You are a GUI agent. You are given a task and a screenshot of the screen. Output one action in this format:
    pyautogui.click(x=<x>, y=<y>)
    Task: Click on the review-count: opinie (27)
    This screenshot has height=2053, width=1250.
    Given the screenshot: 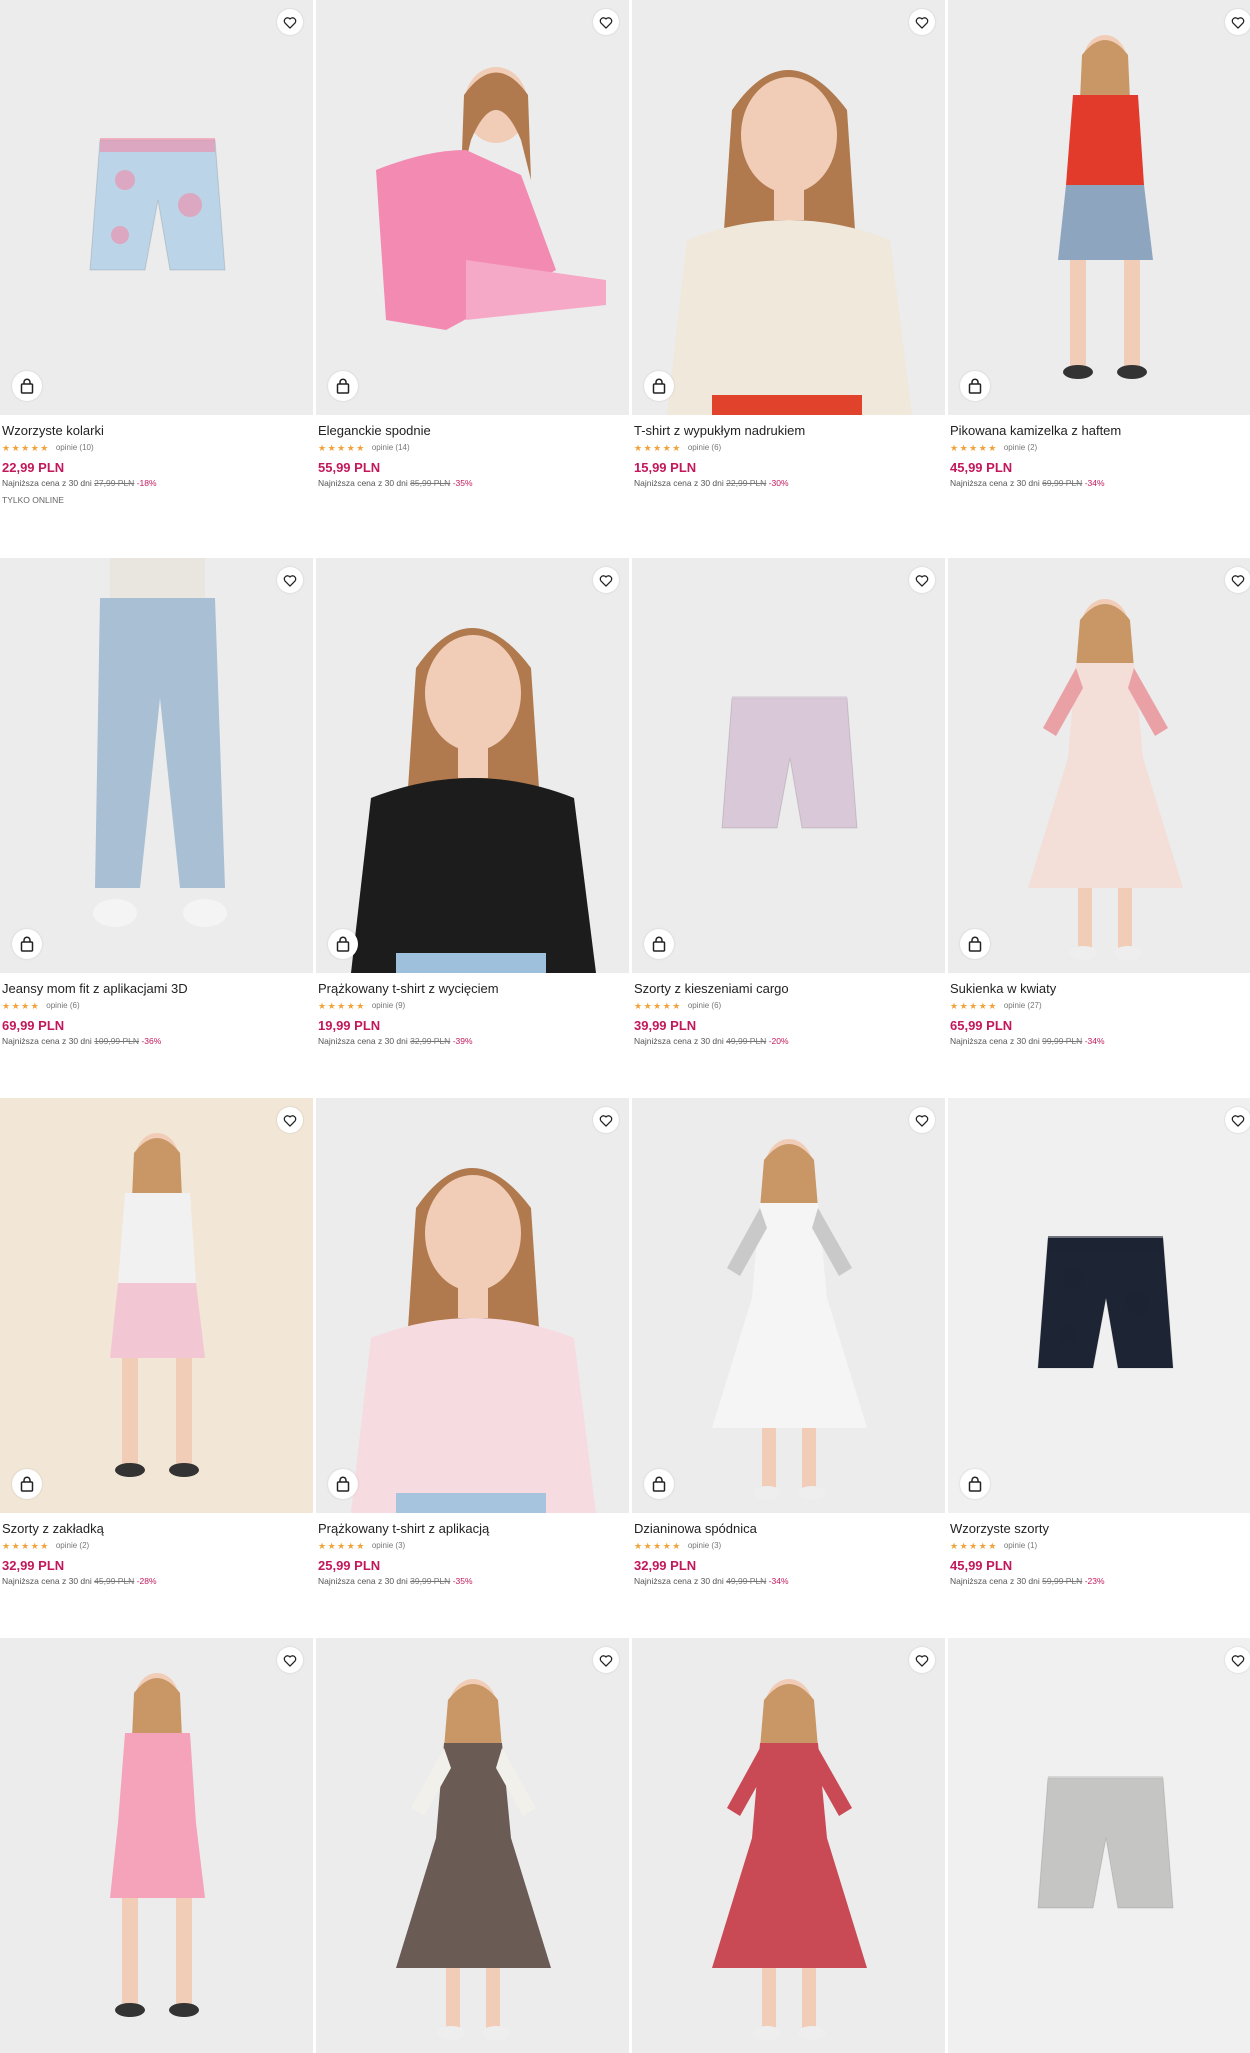 What is the action you would take?
    pyautogui.click(x=1023, y=1006)
    